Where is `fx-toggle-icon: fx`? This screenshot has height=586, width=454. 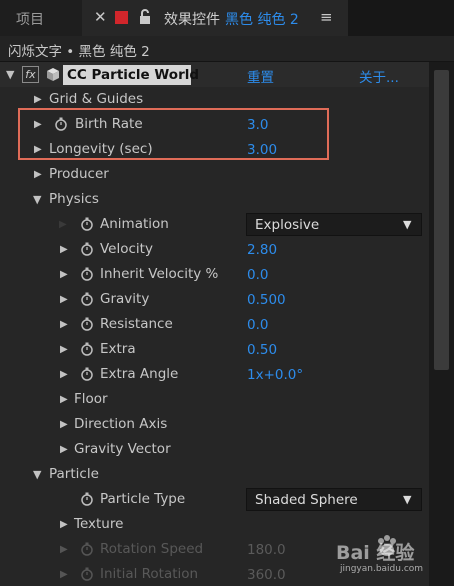
fx-toggle-icon: fx is located at coordinates (30, 74).